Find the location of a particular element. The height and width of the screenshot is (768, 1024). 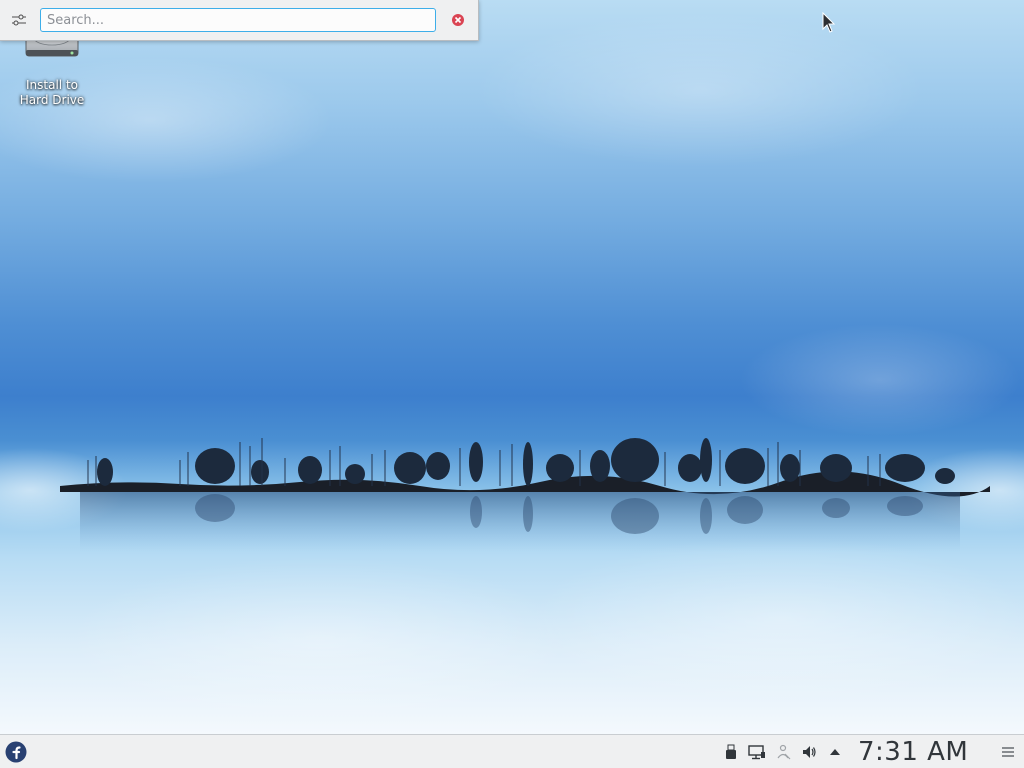

expand-tray-arrow-icon is located at coordinates (835, 752).